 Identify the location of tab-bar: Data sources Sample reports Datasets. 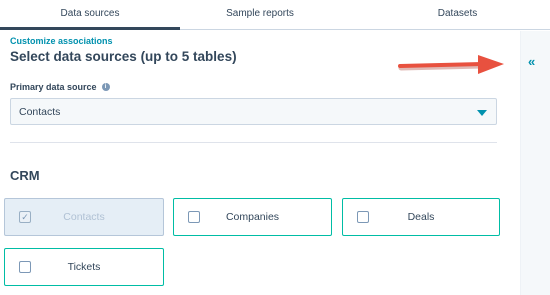
(275, 15).